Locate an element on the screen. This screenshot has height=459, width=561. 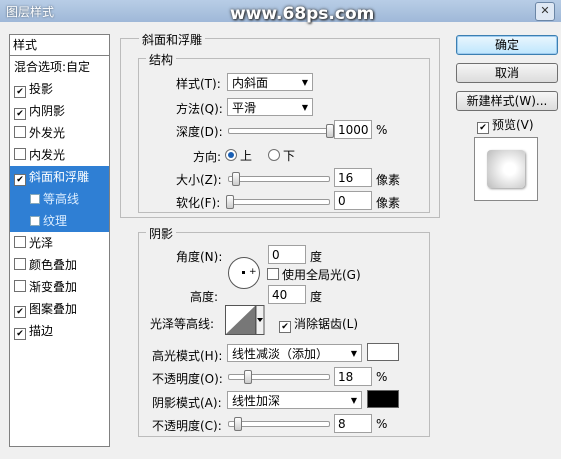
style-item: 光泽 is located at coordinates (59, 243).